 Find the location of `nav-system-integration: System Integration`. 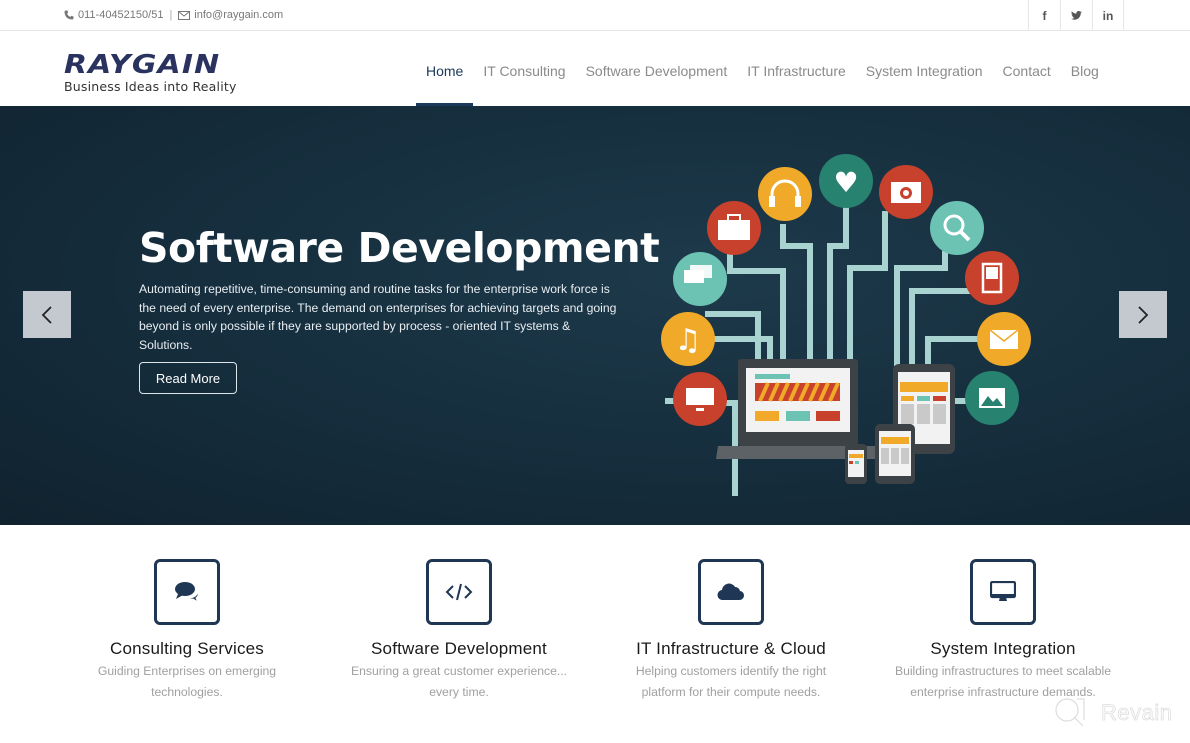

nav-system-integration: System Integration is located at coordinates (924, 68).